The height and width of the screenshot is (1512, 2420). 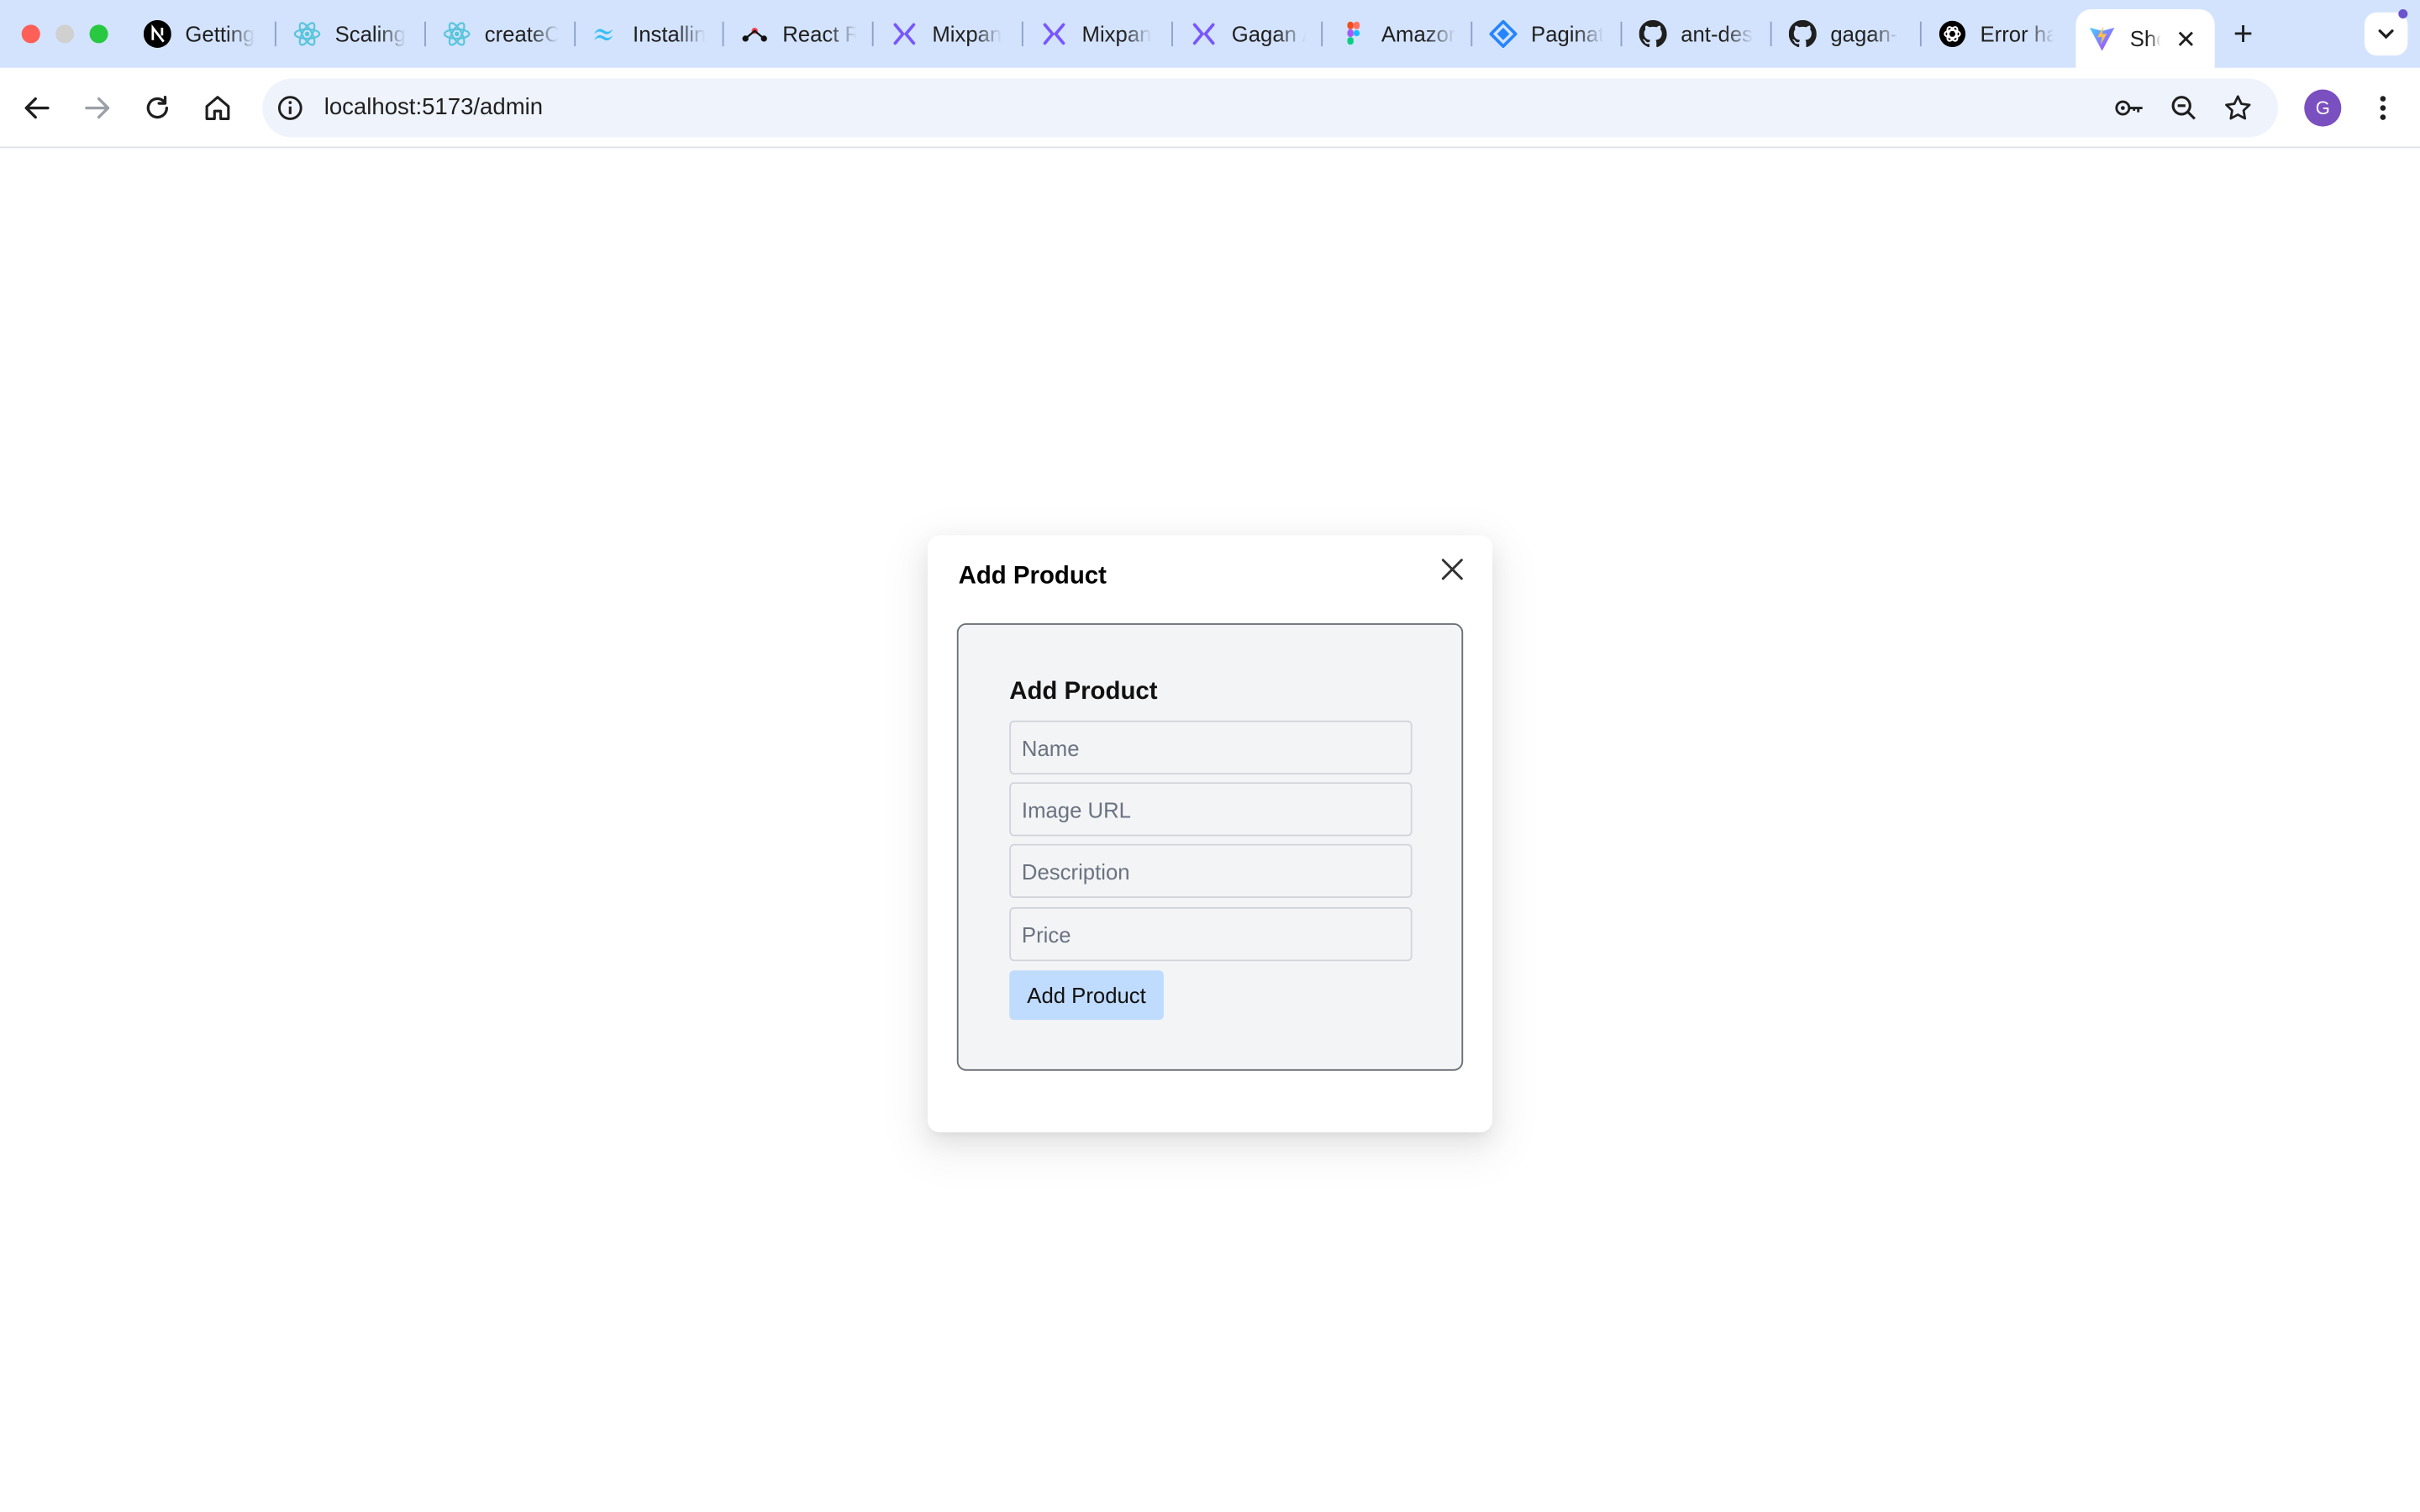 I want to click on browser-toolbar: localhost:5173/admin G, so click(x=1210, y=108).